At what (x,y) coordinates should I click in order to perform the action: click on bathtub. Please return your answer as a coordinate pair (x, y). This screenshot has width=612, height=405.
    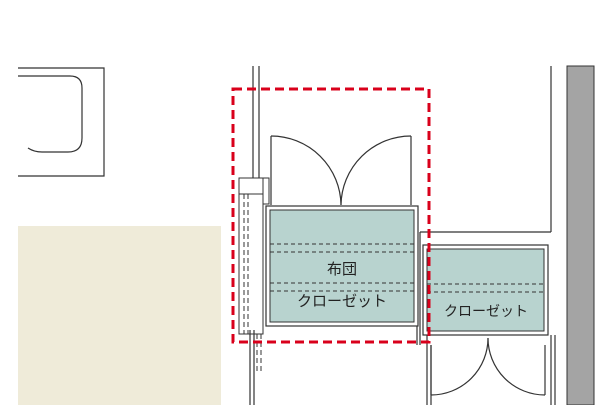
    Looking at the image, I should click on (61, 122).